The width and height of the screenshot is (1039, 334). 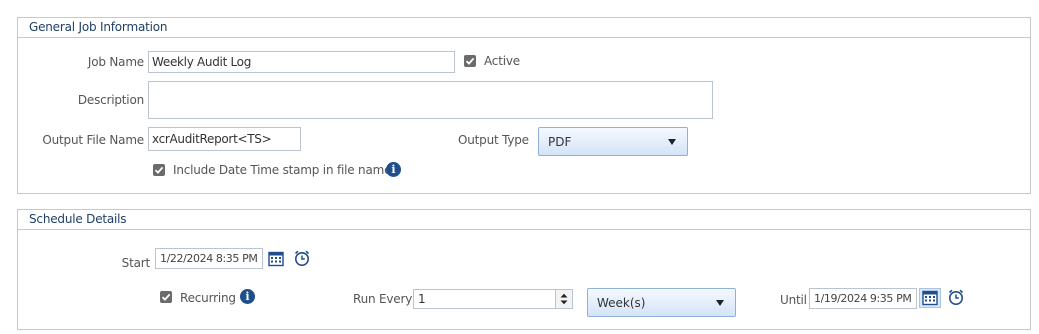 I want to click on spinner-up-icon, so click(x=564, y=295).